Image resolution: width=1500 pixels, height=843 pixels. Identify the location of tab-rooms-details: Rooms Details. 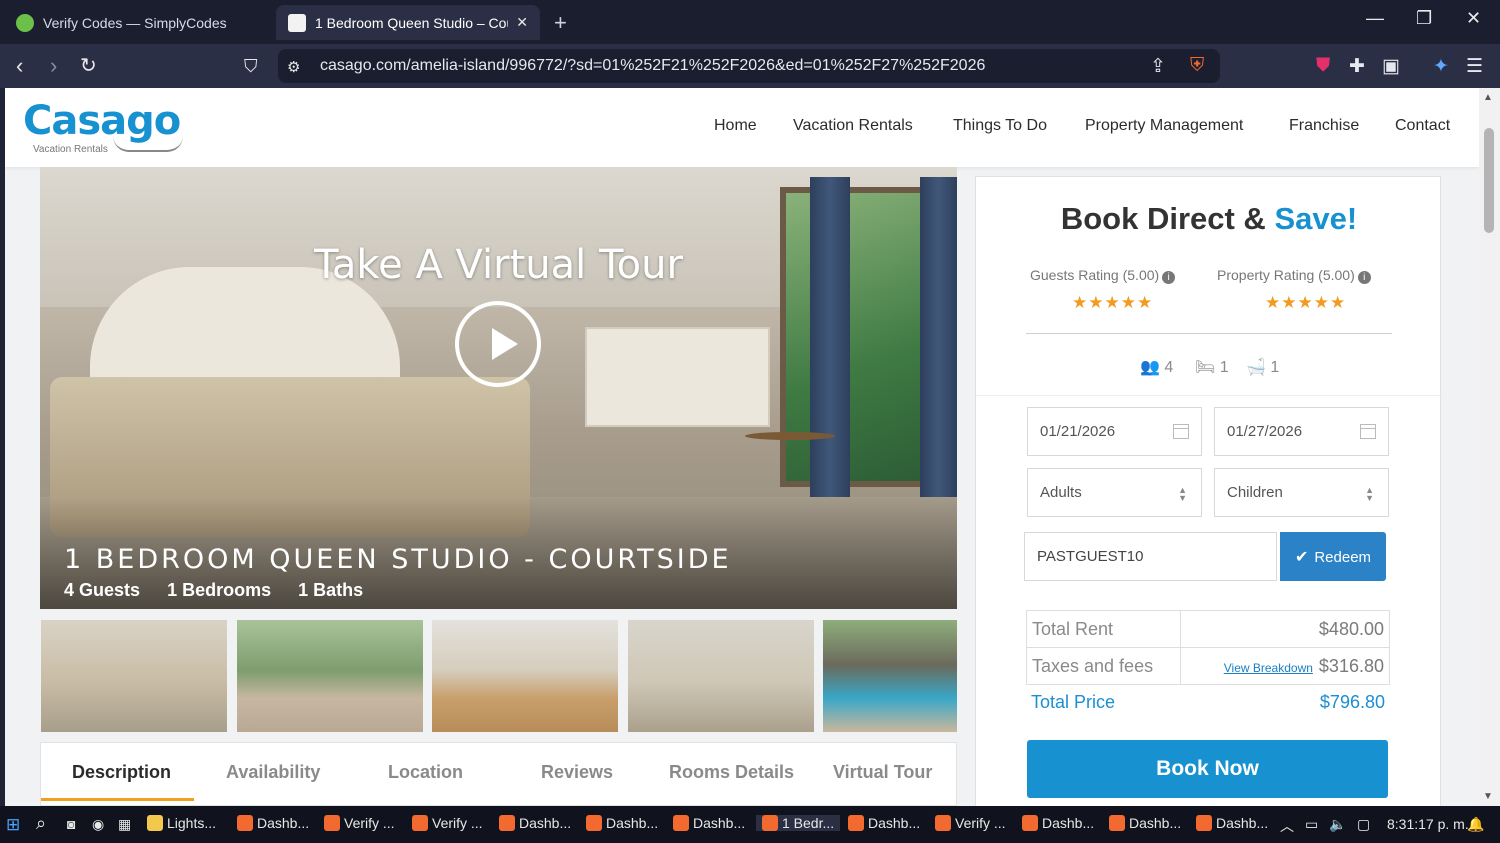
(731, 772).